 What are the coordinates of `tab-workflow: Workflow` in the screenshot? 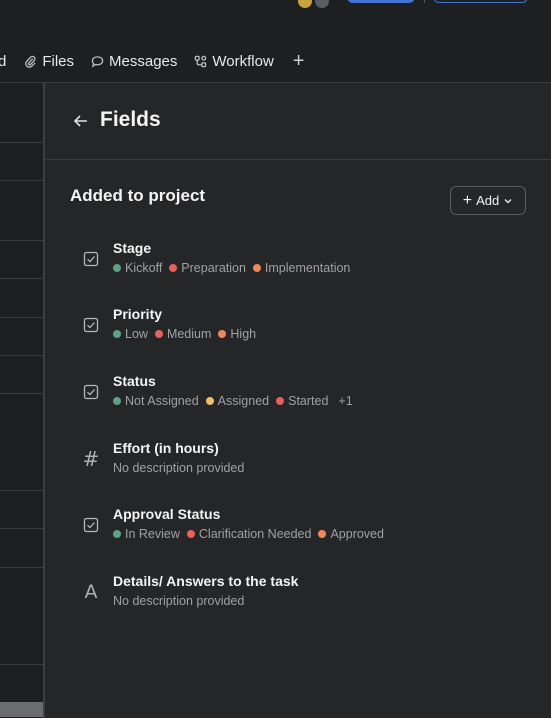 It's located at (234, 61).